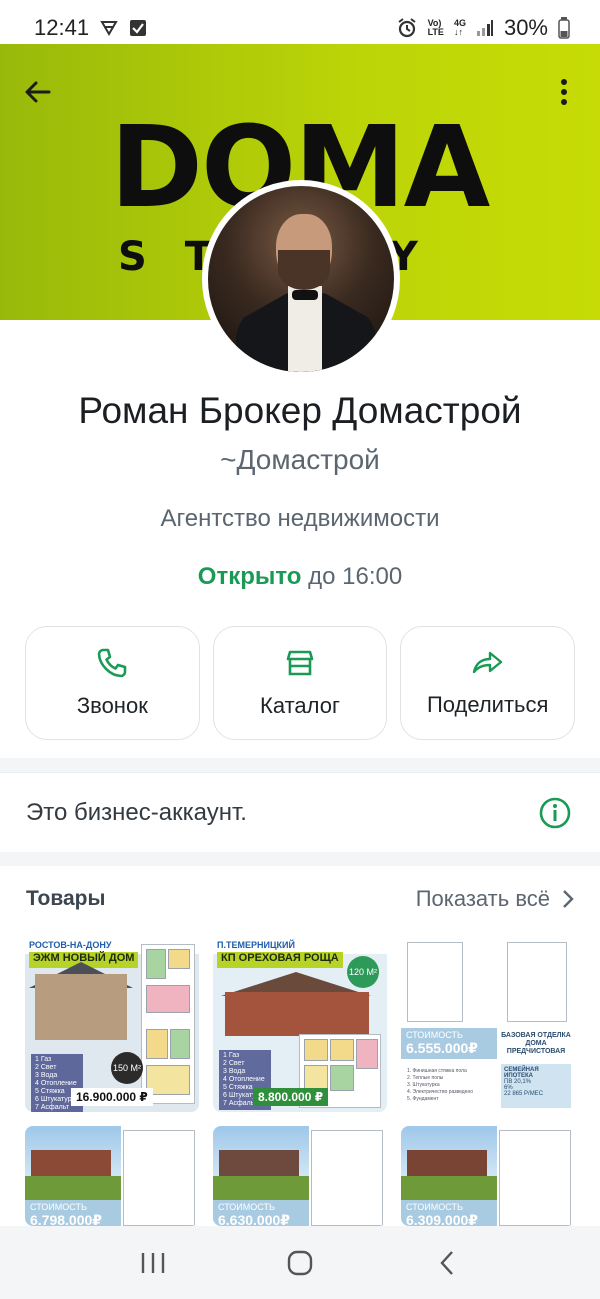 This screenshot has height=1299, width=600. Describe the element at coordinates (300, 899) in the screenshot. I see `goods-header: Товары Показать всё` at that location.